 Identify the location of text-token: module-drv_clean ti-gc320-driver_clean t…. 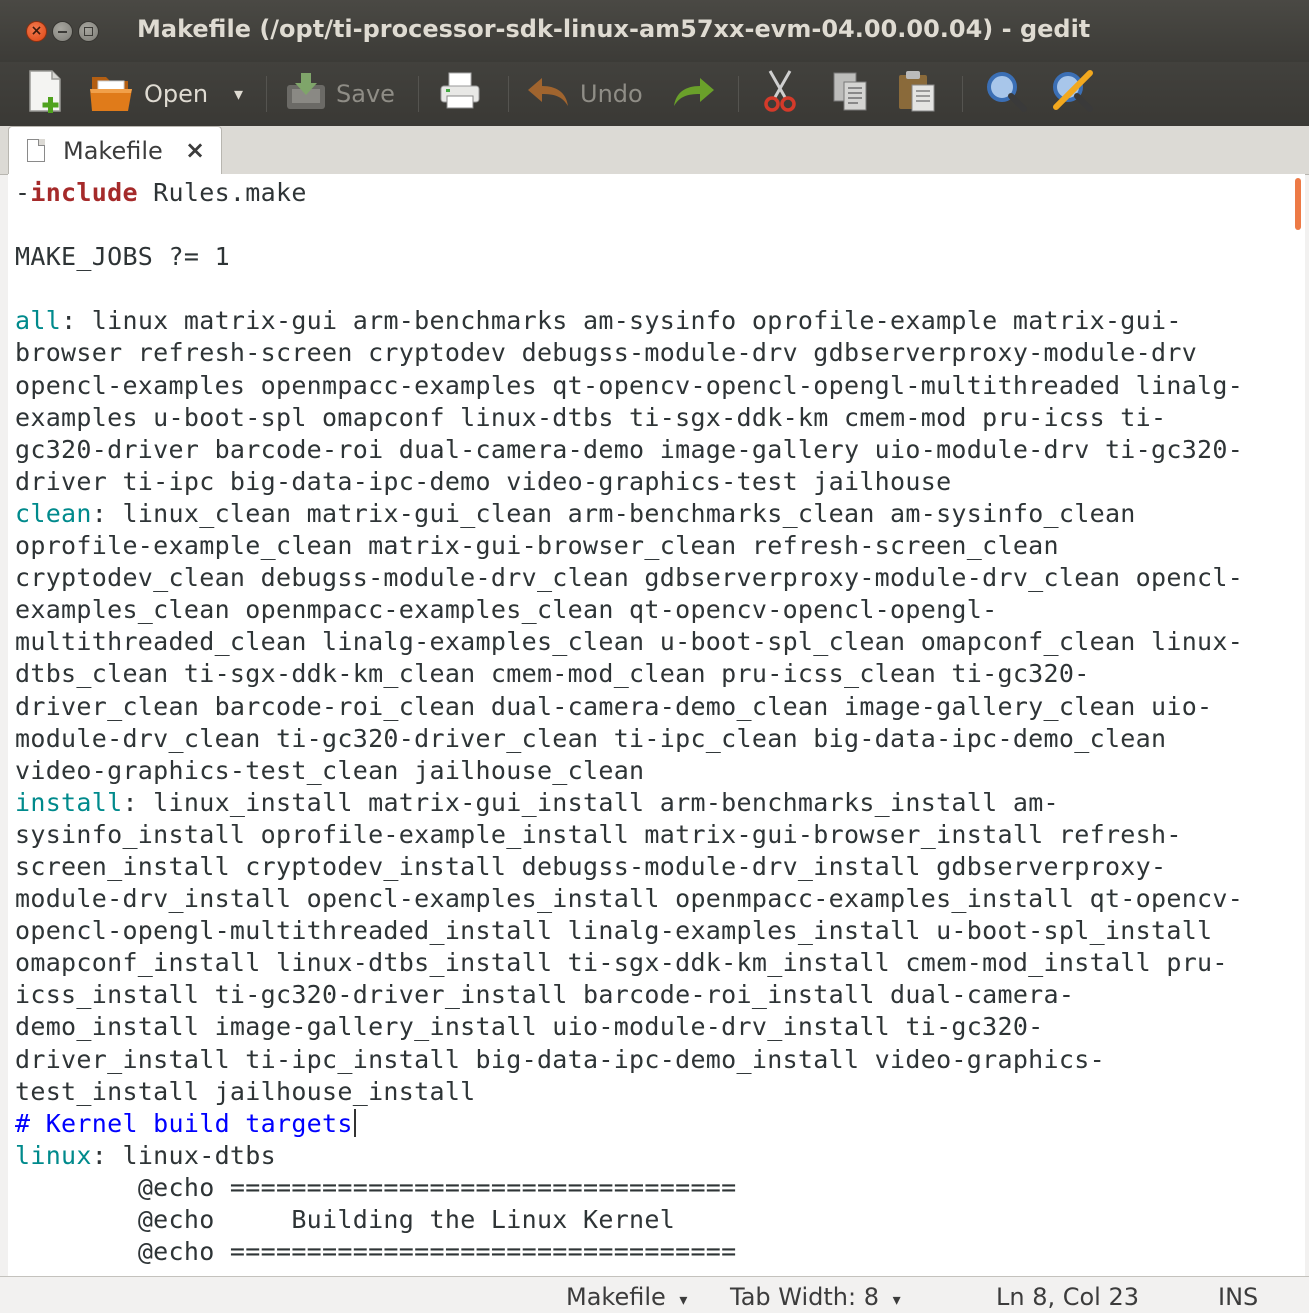
(591, 738).